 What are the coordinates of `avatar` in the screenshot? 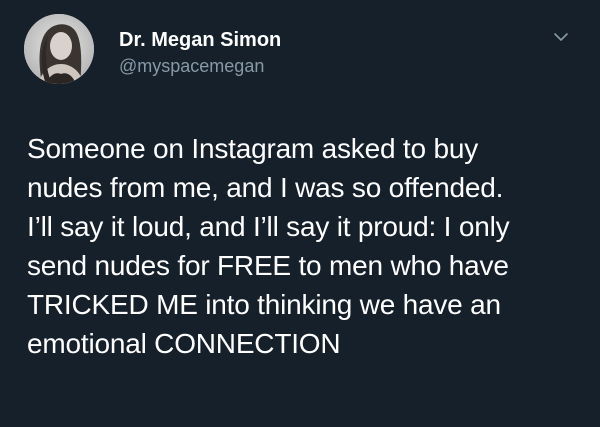 It's located at (59, 49).